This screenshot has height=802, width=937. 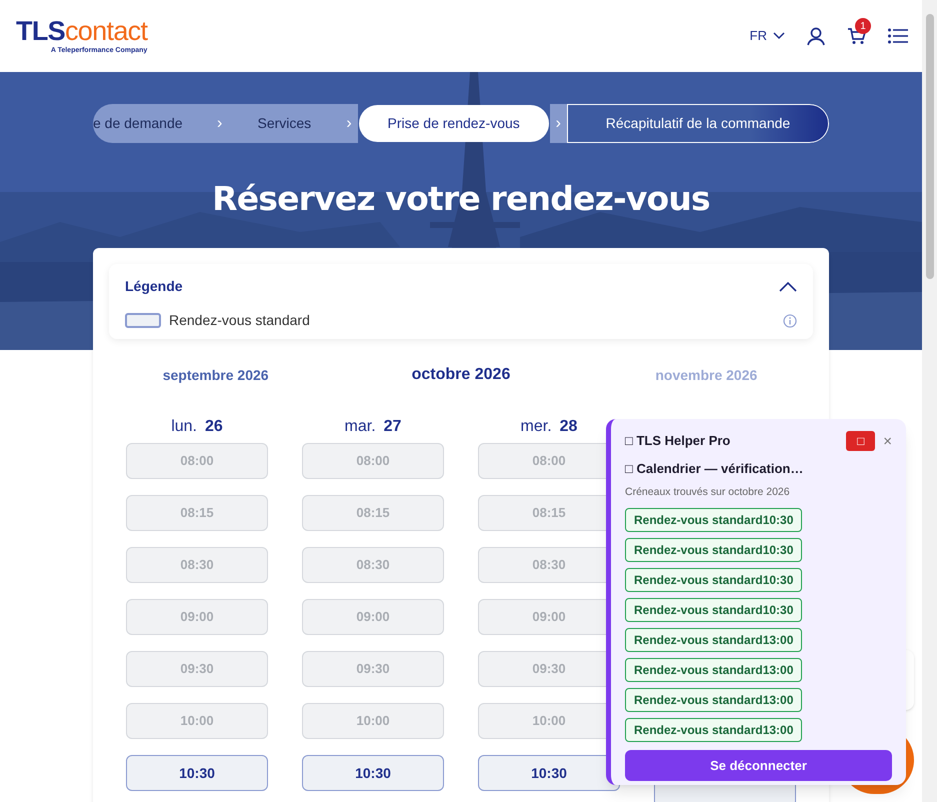 I want to click on chevron-up-icon, so click(x=788, y=287).